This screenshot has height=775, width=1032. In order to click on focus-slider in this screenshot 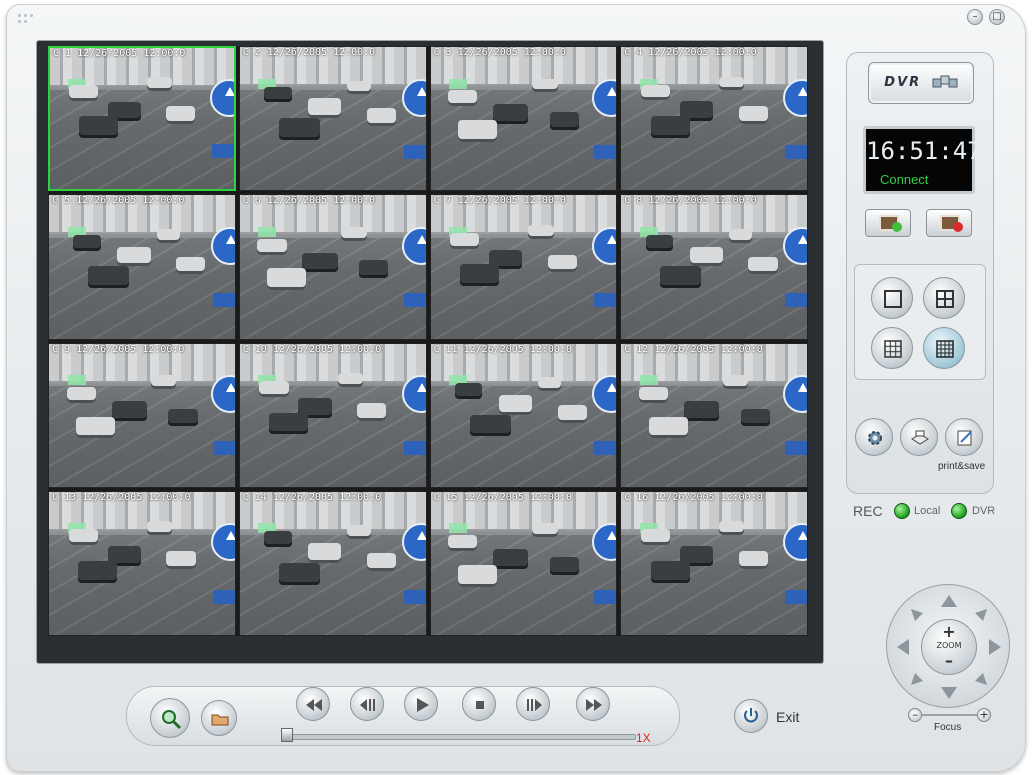, I will do `click(950, 715)`.